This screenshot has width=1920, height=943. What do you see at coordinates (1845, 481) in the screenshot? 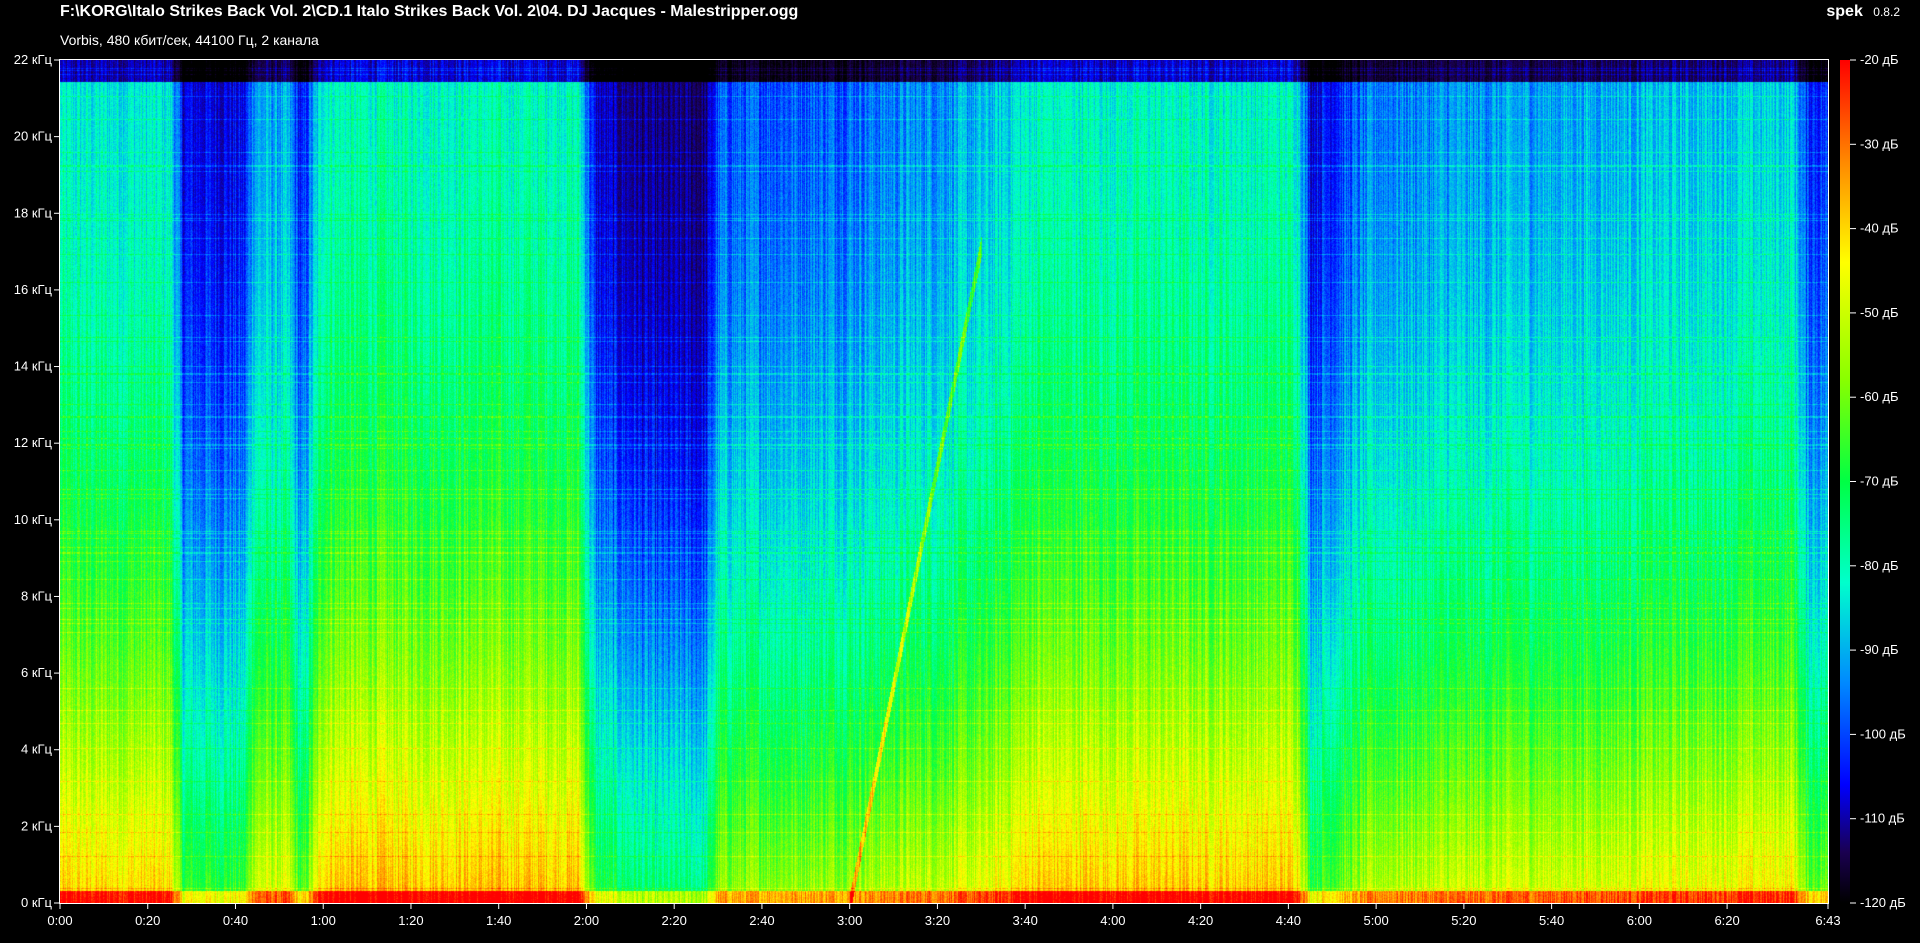
I see `db-colorbar` at bounding box center [1845, 481].